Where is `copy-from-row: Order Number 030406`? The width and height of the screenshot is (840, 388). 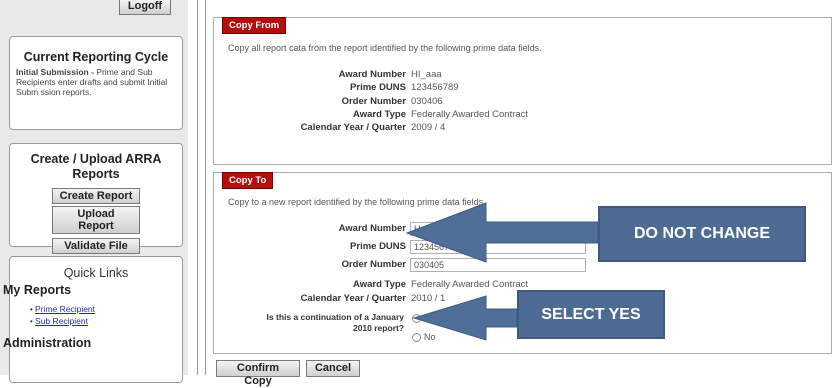 copy-from-row: Order Number 030406 is located at coordinates (384, 103).